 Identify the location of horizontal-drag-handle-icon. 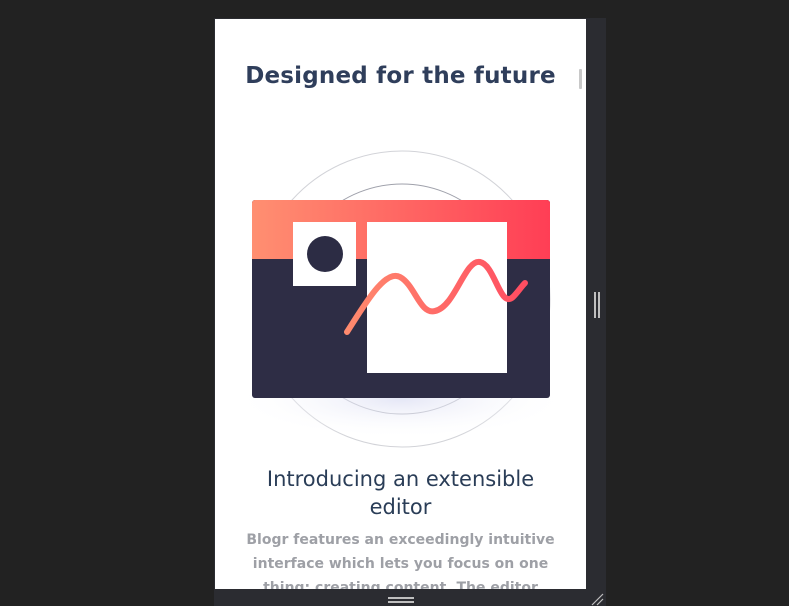
(401, 600).